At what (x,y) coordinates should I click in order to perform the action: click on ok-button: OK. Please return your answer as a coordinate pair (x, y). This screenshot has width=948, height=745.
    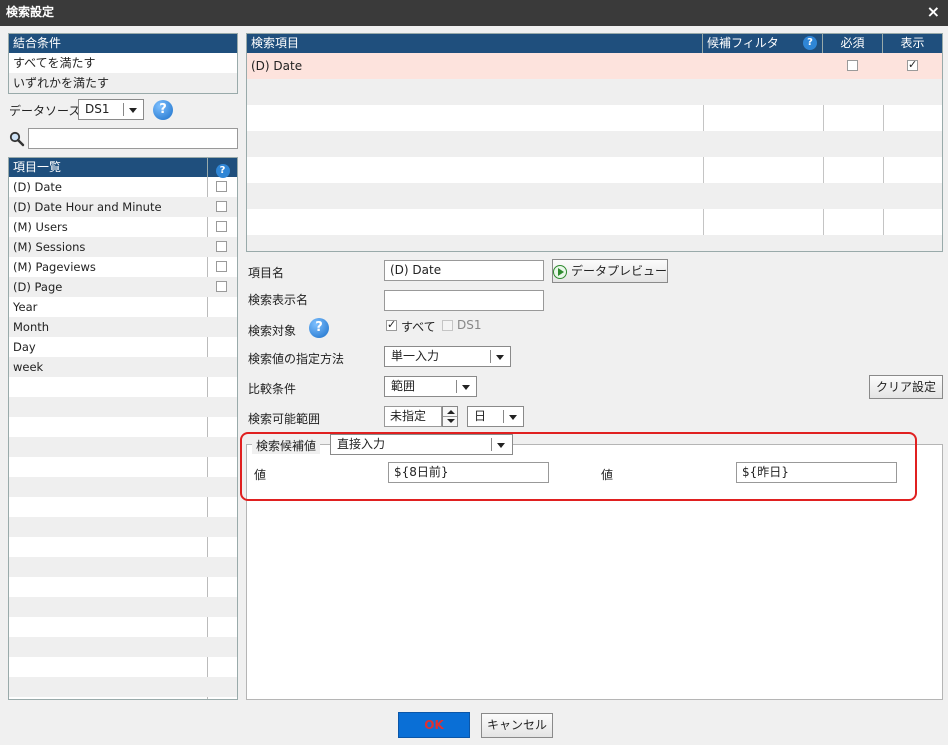
    Looking at the image, I should click on (434, 725).